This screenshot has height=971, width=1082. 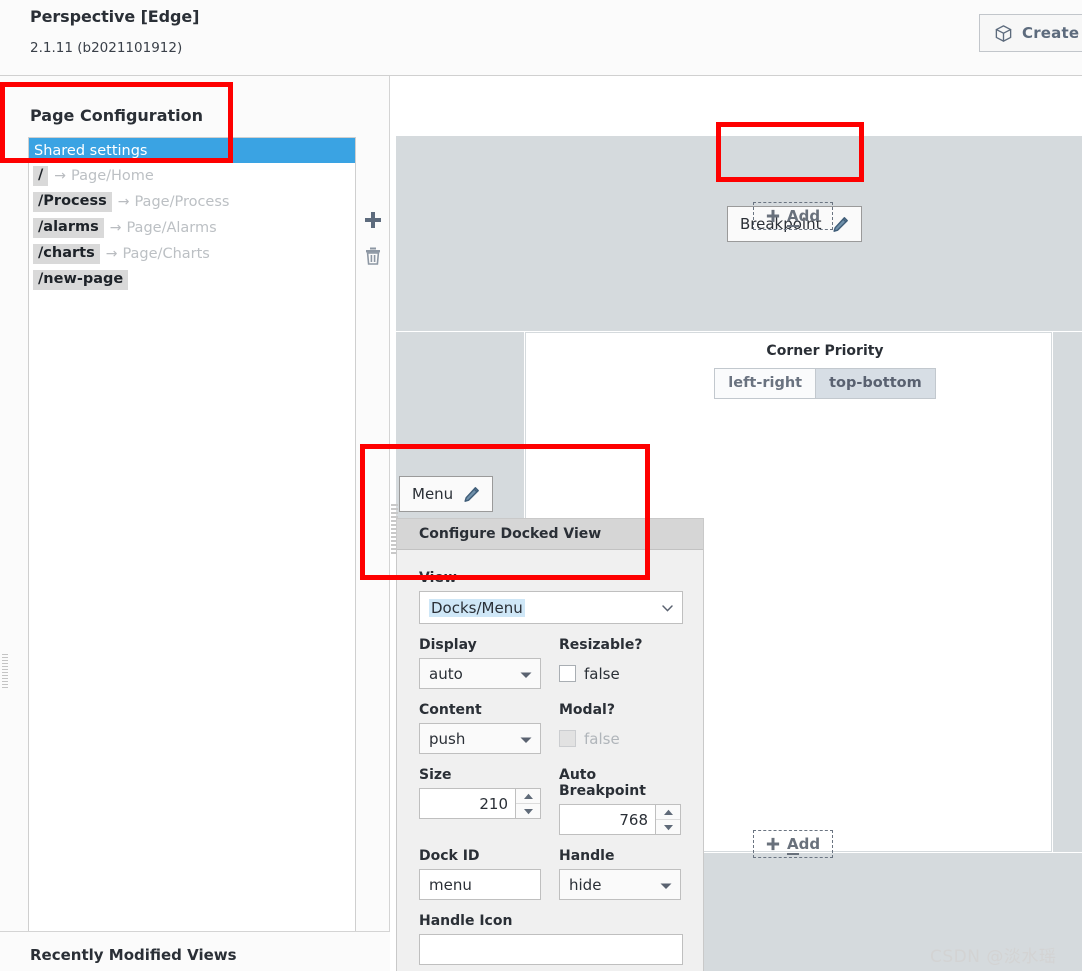 I want to click on trash-icon, so click(x=373, y=257).